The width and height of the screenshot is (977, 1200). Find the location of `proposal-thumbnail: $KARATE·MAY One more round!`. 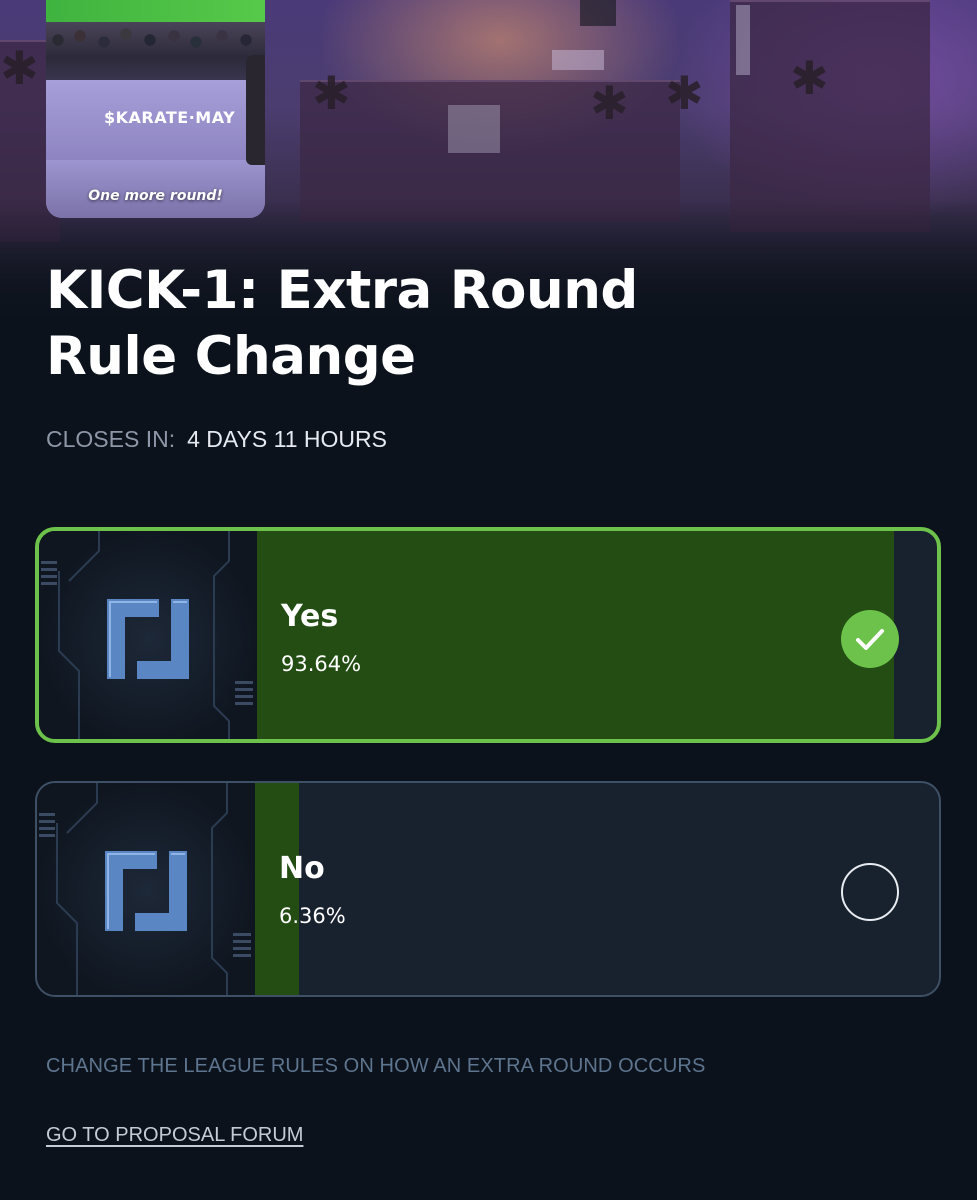

proposal-thumbnail: $KARATE·MAY One more round! is located at coordinates (155, 109).